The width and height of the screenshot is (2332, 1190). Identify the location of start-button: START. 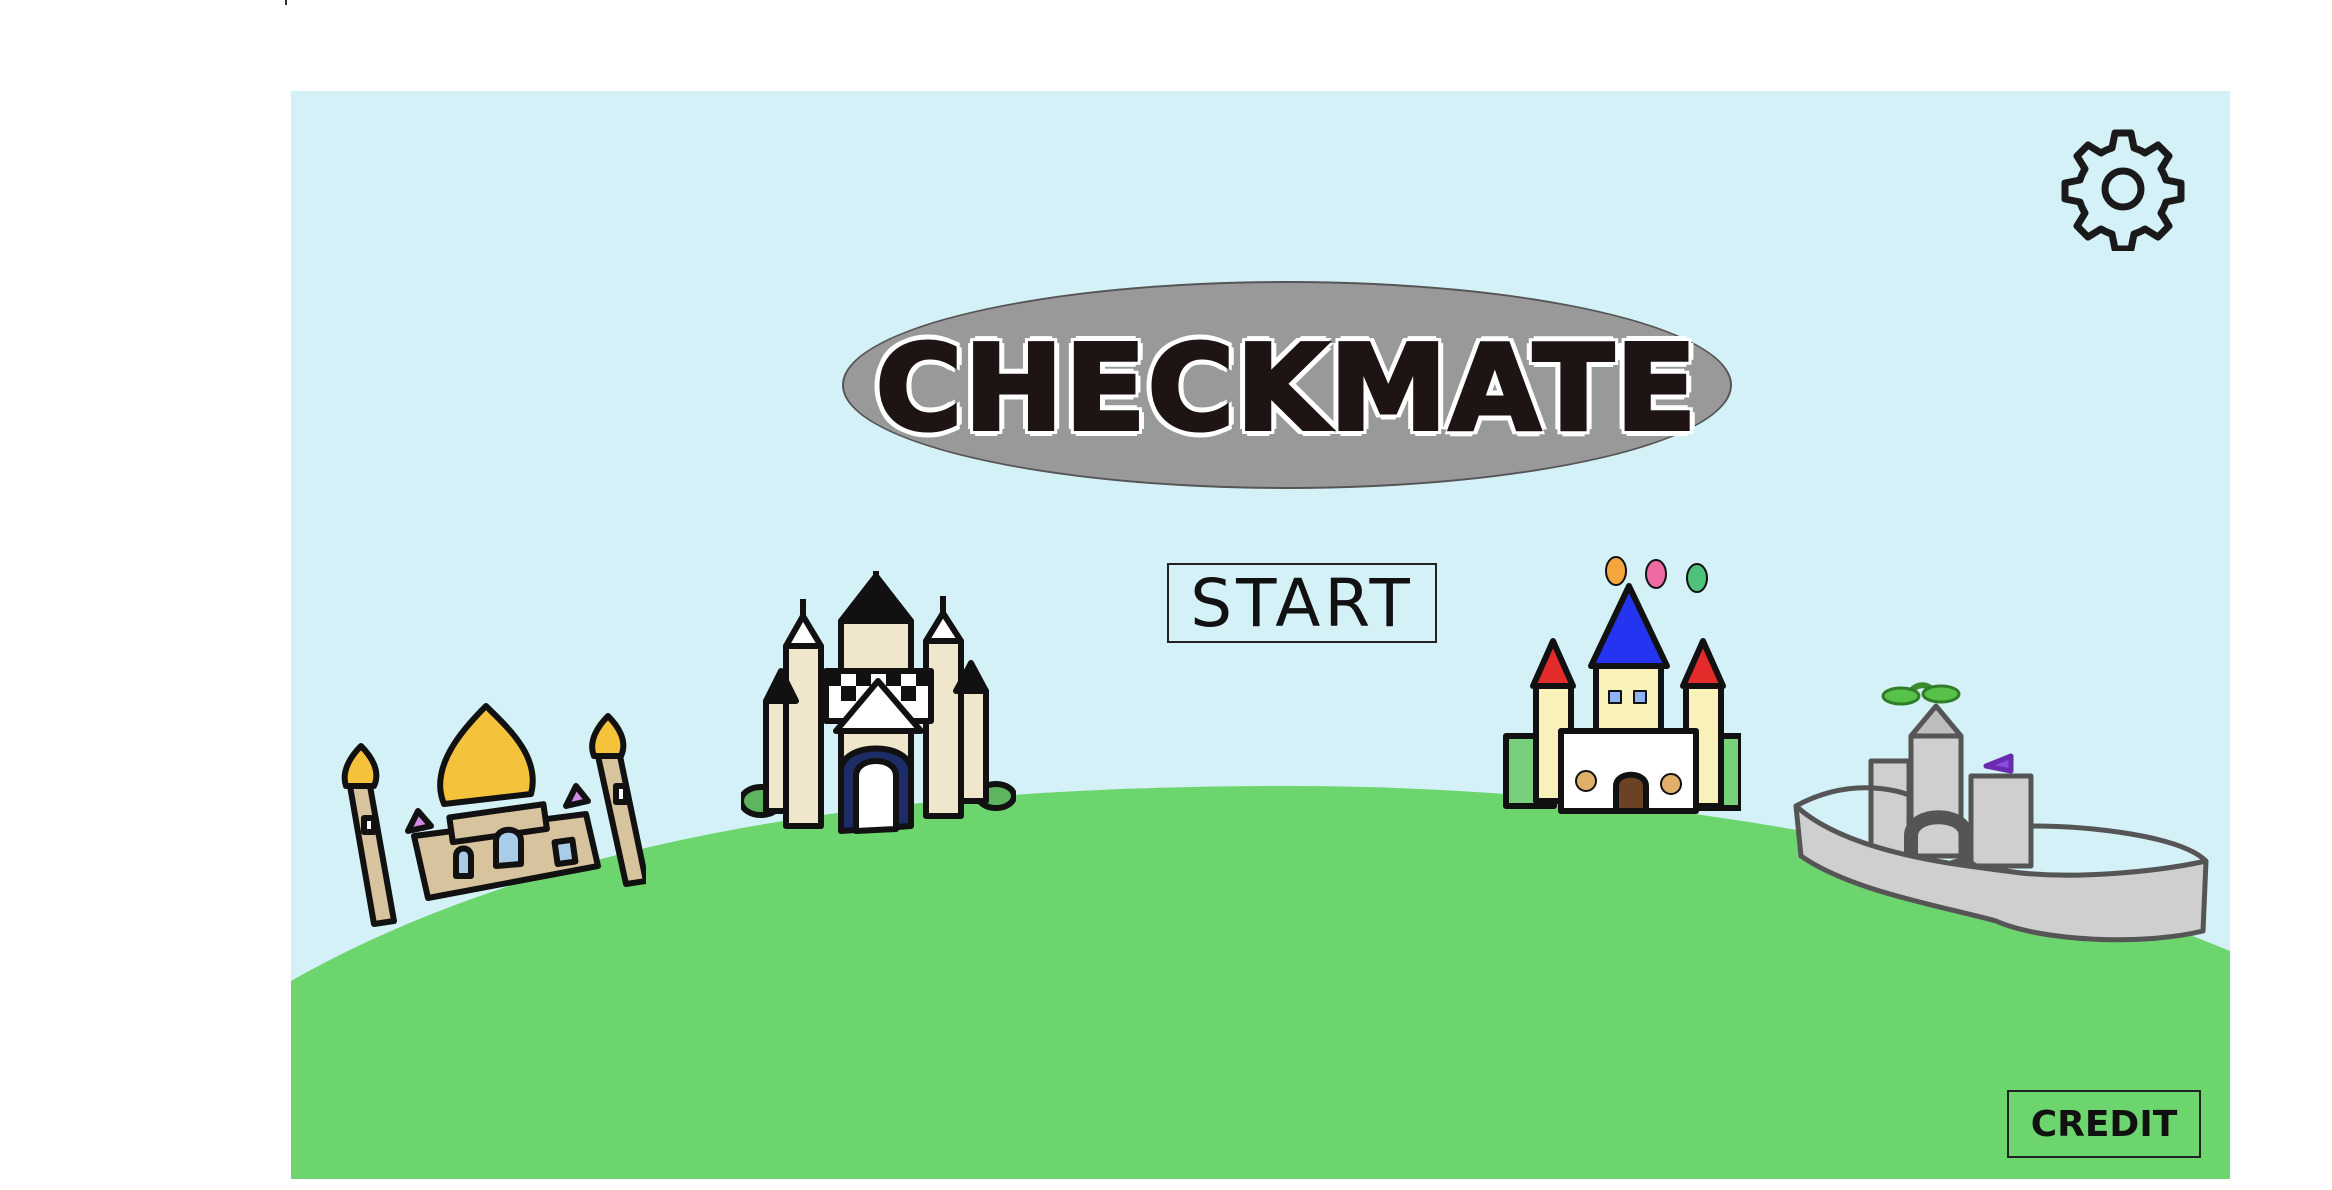
(1302, 603).